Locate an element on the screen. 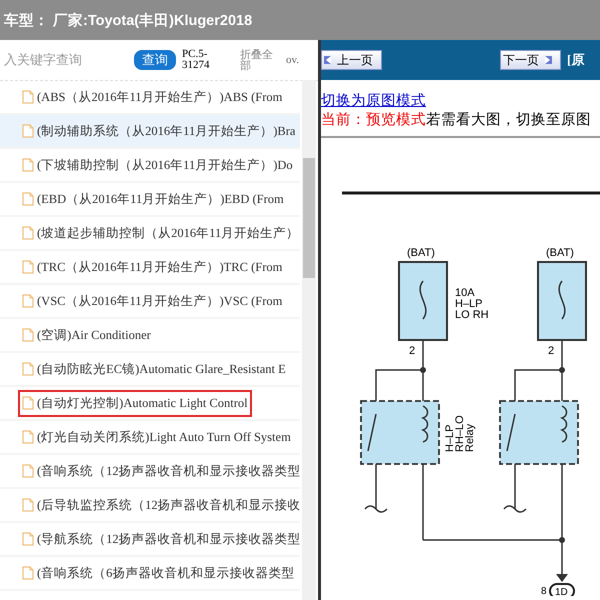  list-item: (坡道起步辅助控制（从2016年11月开始生产） is located at coordinates (159, 233).